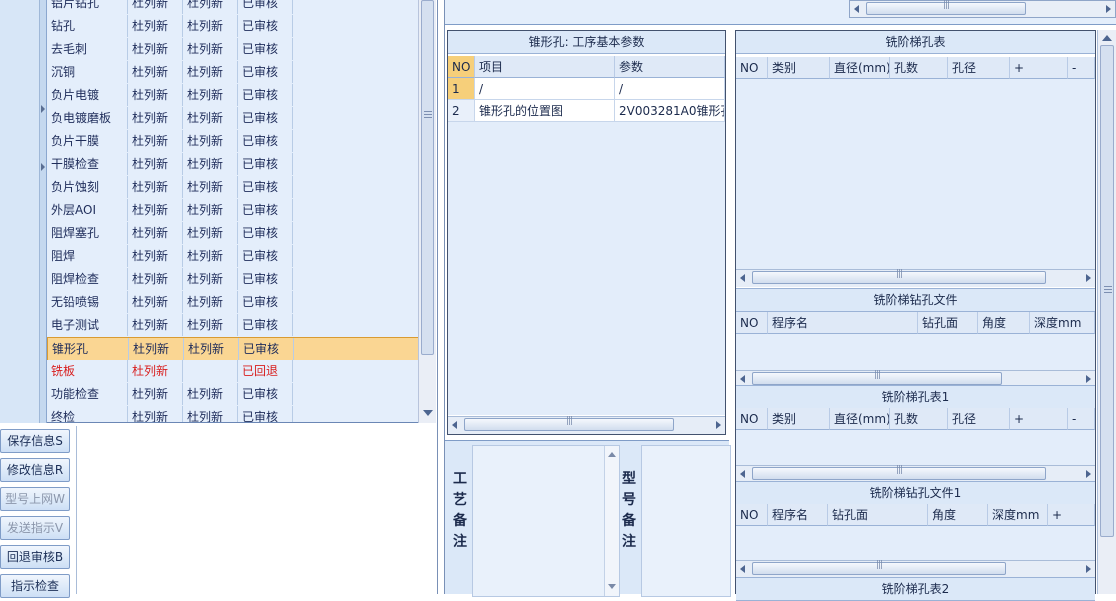 This screenshot has width=1116, height=601. Describe the element at coordinates (265, 371) in the screenshot. I see `status-cell: 已回退` at that location.